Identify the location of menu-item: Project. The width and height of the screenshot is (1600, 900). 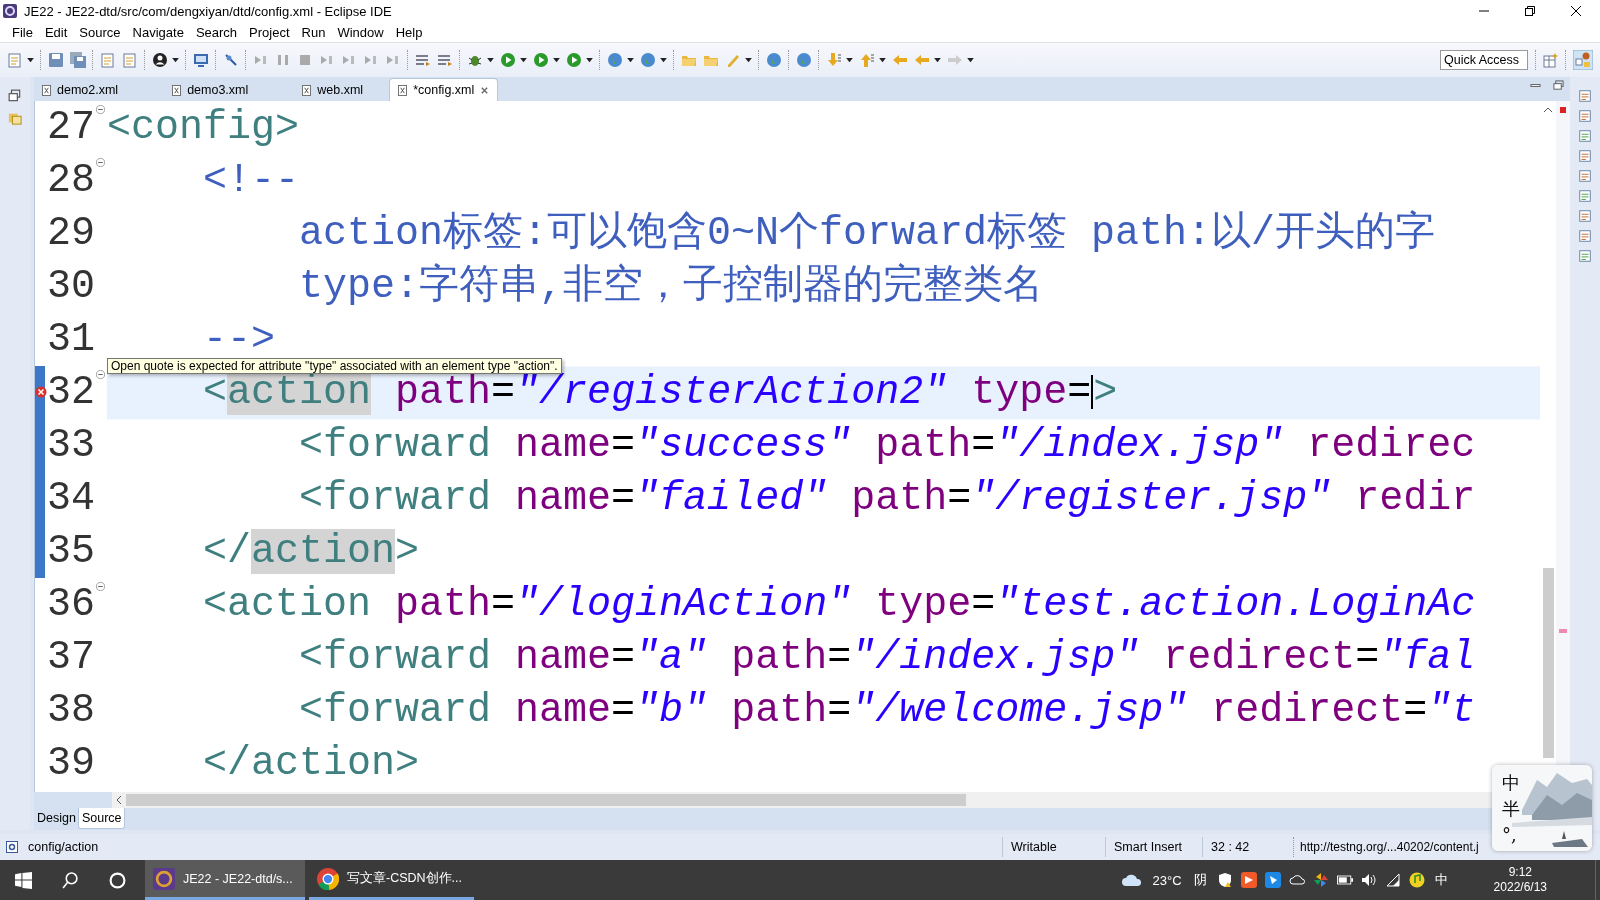
(269, 32).